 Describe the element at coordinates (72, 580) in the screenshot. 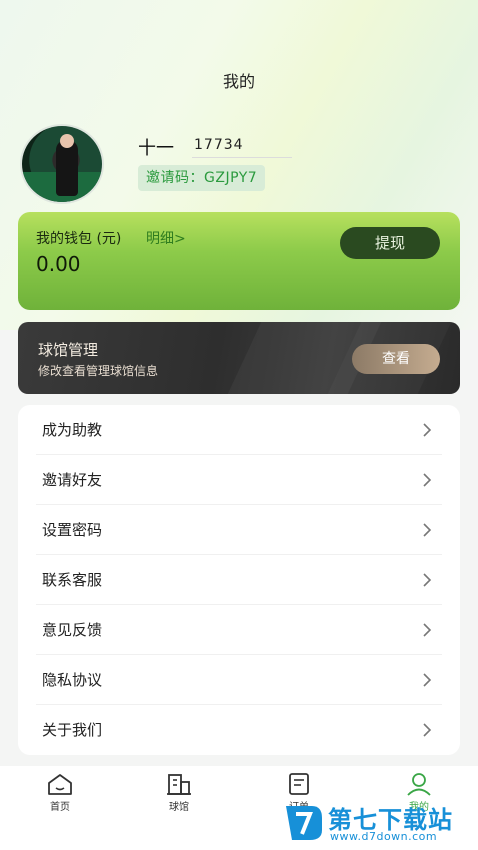

I see `menu-item-label: 联系客服` at that location.